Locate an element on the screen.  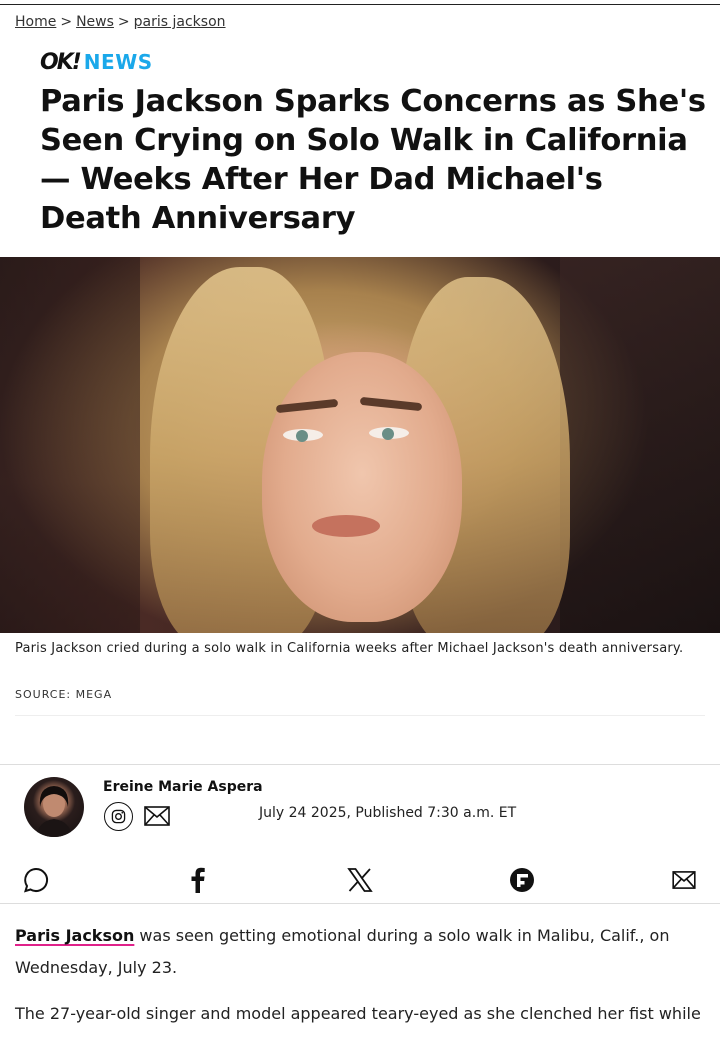
hero-lips is located at coordinates (346, 526).